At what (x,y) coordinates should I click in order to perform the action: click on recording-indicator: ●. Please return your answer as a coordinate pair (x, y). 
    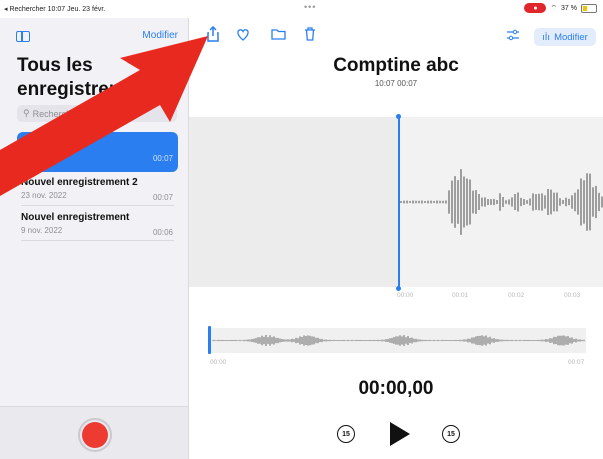
    Looking at the image, I should click on (535, 8).